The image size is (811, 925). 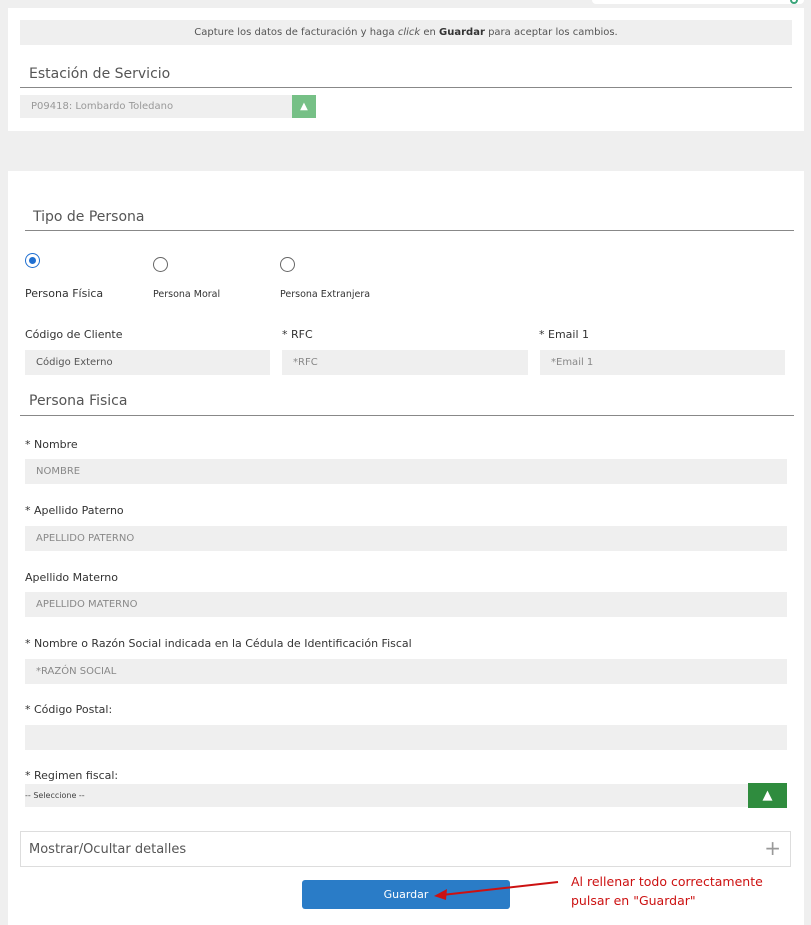 I want to click on annotation-line-1: Al rellenar todo correctamente, so click(x=667, y=881).